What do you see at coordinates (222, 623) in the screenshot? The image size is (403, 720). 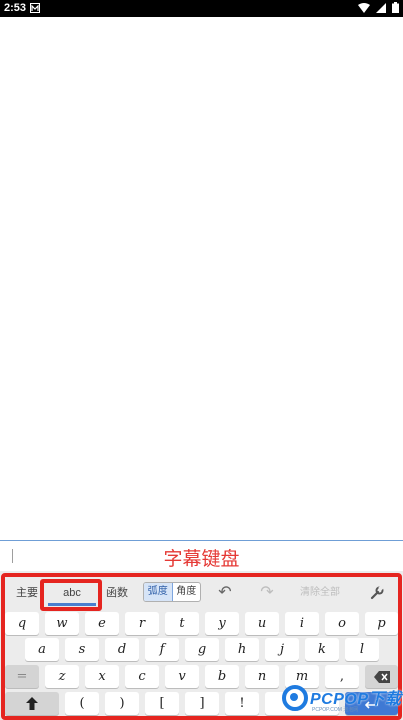 I see `key-y: y` at bounding box center [222, 623].